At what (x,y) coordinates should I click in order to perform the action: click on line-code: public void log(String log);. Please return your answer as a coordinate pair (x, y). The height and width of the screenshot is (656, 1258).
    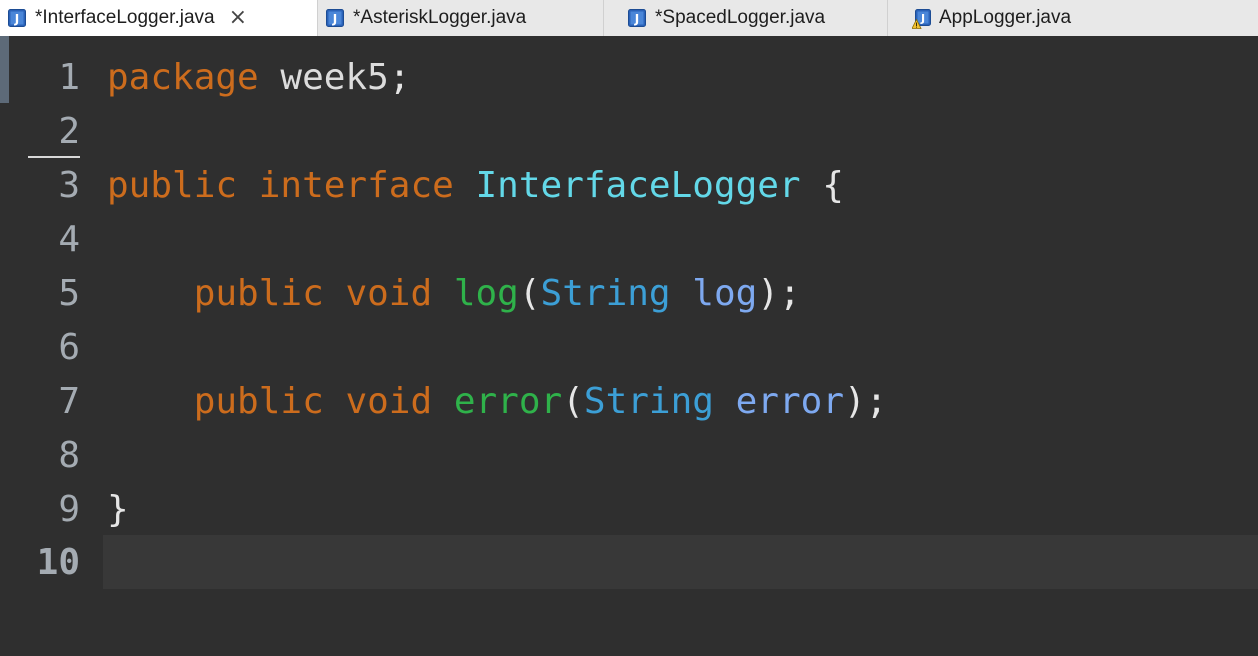
    Looking at the image, I should click on (454, 293).